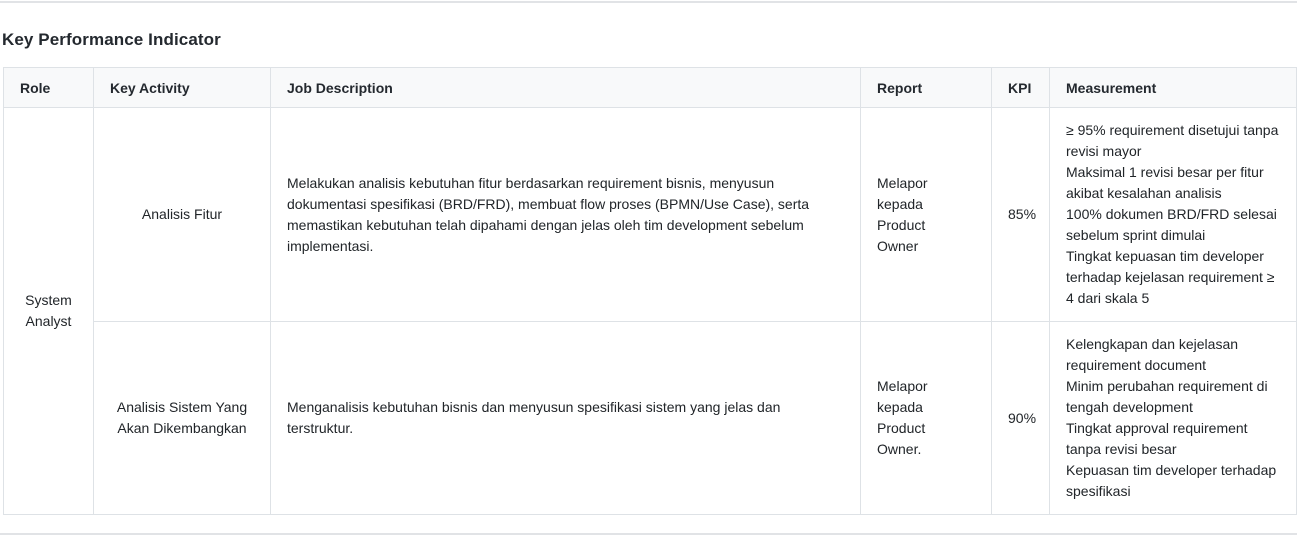  I want to click on cell-kpi: 85%, so click(1020, 214).